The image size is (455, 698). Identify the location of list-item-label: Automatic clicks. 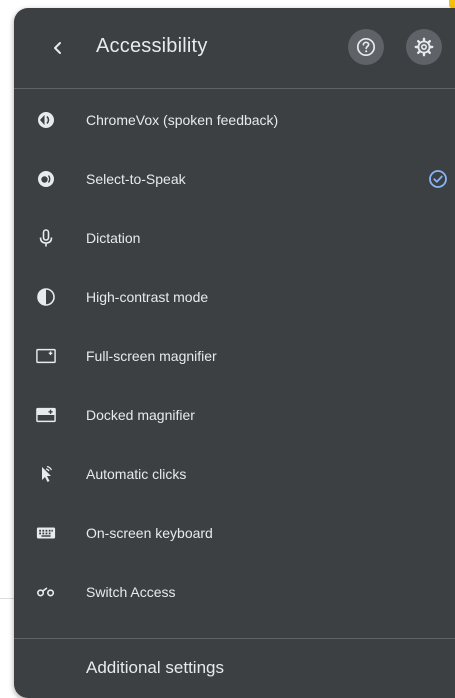
(136, 473).